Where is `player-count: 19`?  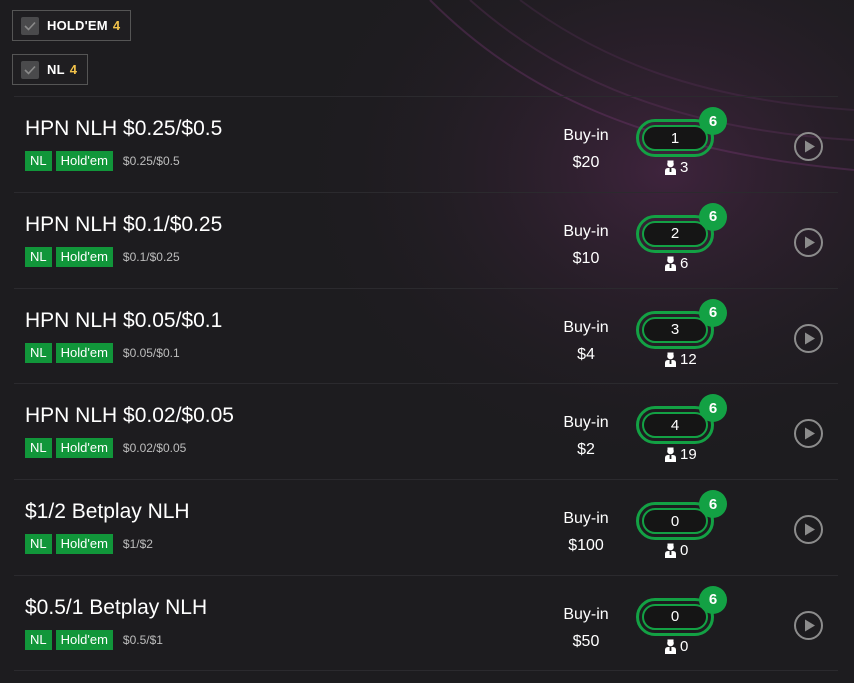 player-count: 19 is located at coordinates (688, 455).